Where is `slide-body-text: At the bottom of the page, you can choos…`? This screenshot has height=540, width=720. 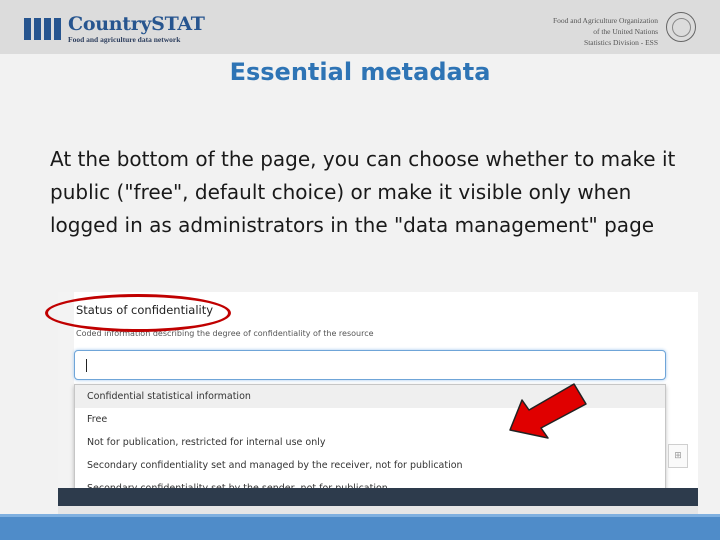 slide-body-text: At the bottom of the page, you can choos… is located at coordinates (363, 192).